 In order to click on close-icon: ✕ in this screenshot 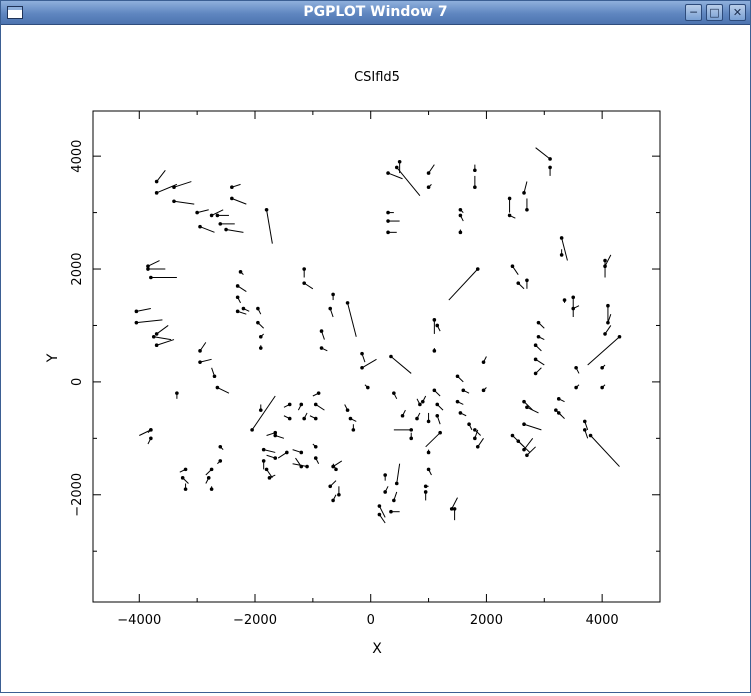, I will do `click(737, 12)`.